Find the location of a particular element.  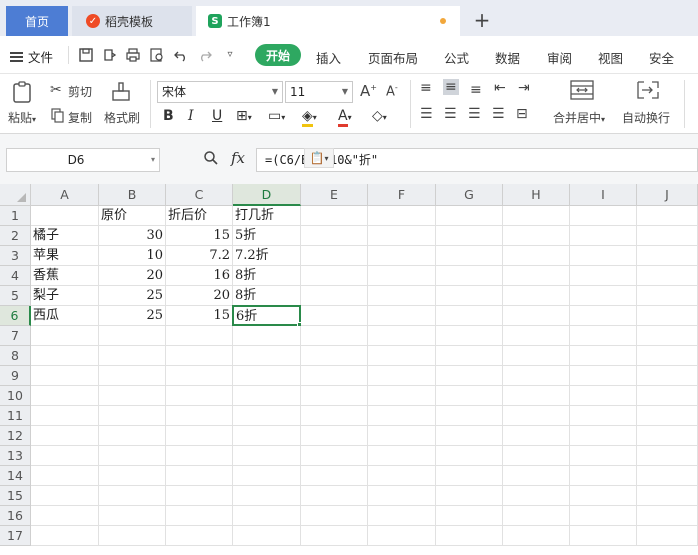

cell-i17 is located at coordinates (603, 536).